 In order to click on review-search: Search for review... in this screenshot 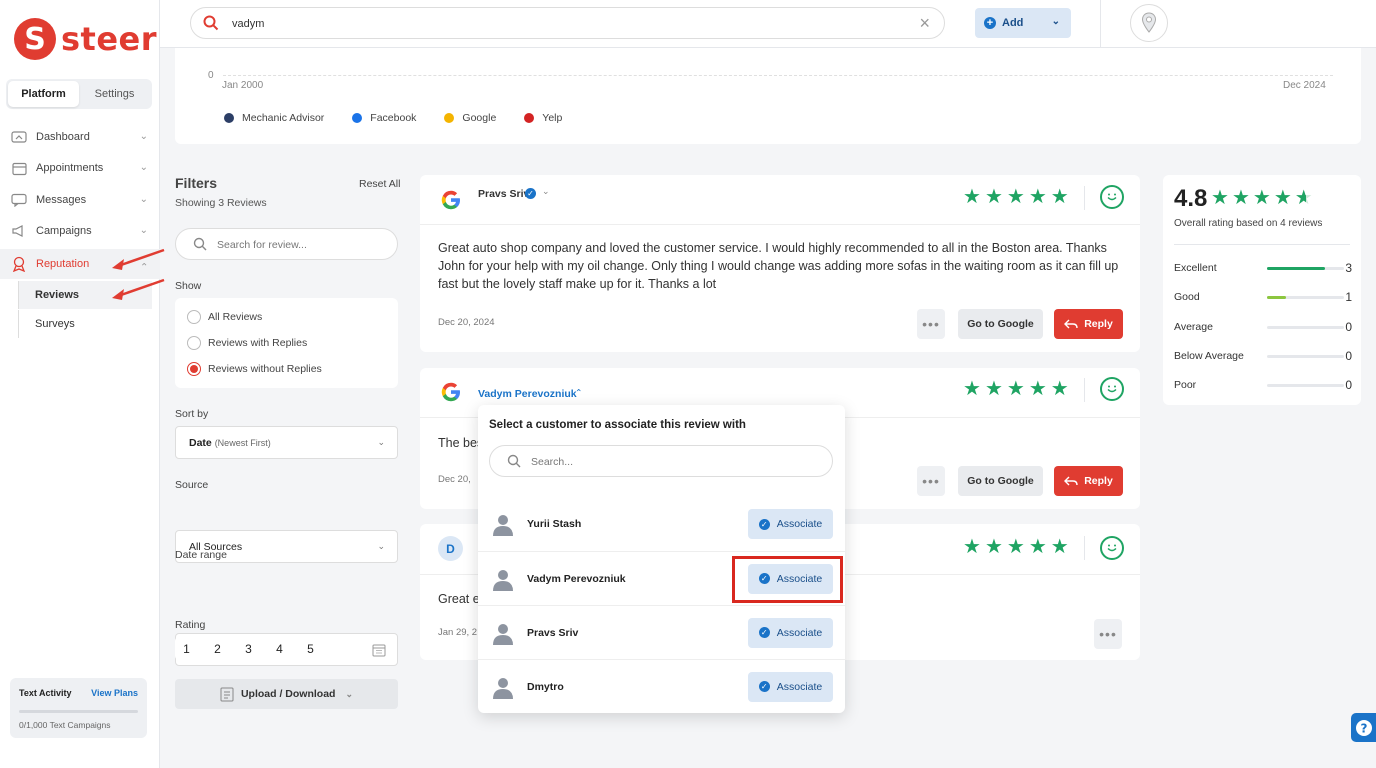, I will do `click(286, 244)`.